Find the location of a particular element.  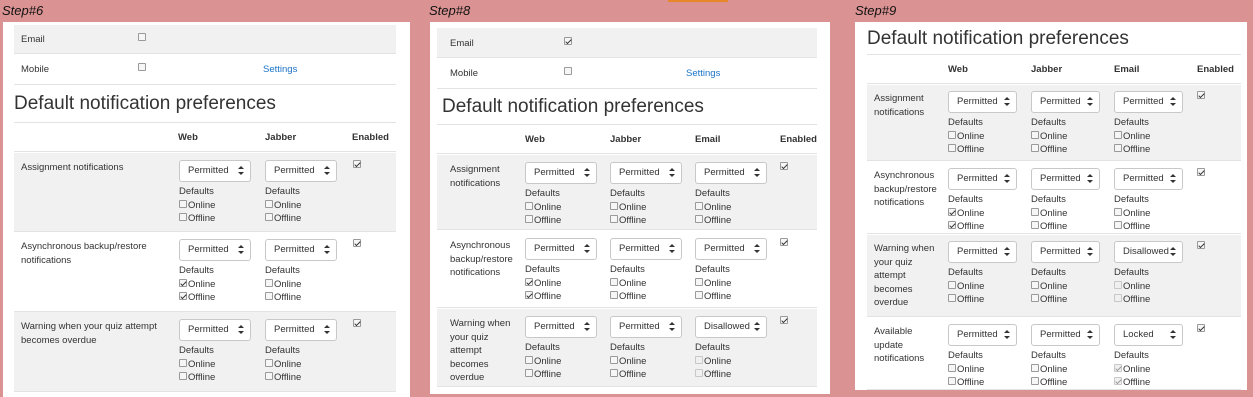

settings-link: Settings is located at coordinates (703, 74).